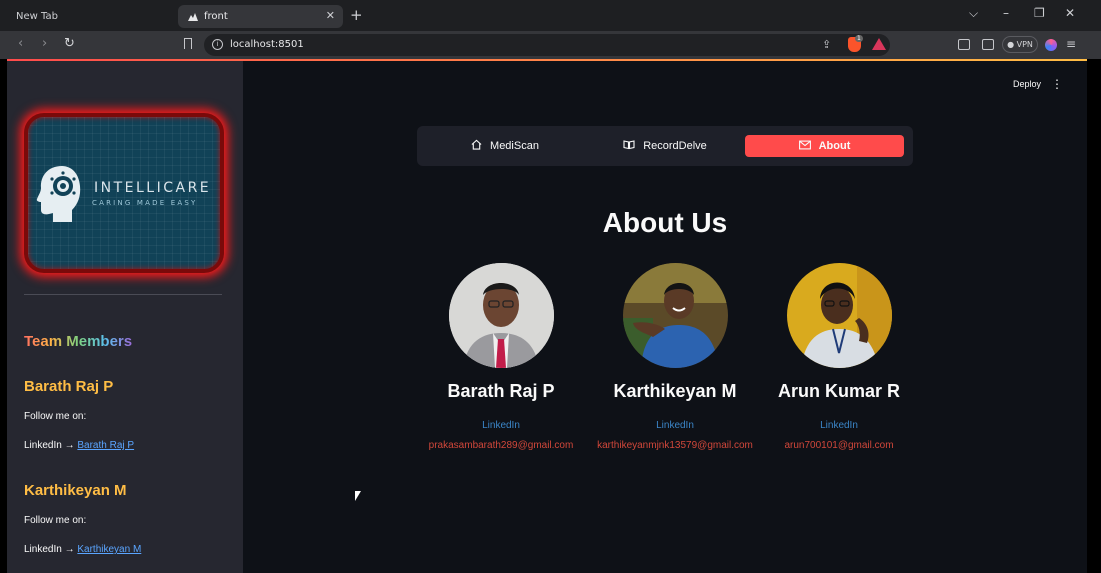  What do you see at coordinates (20, 43) in the screenshot?
I see `back-icon: ‹` at bounding box center [20, 43].